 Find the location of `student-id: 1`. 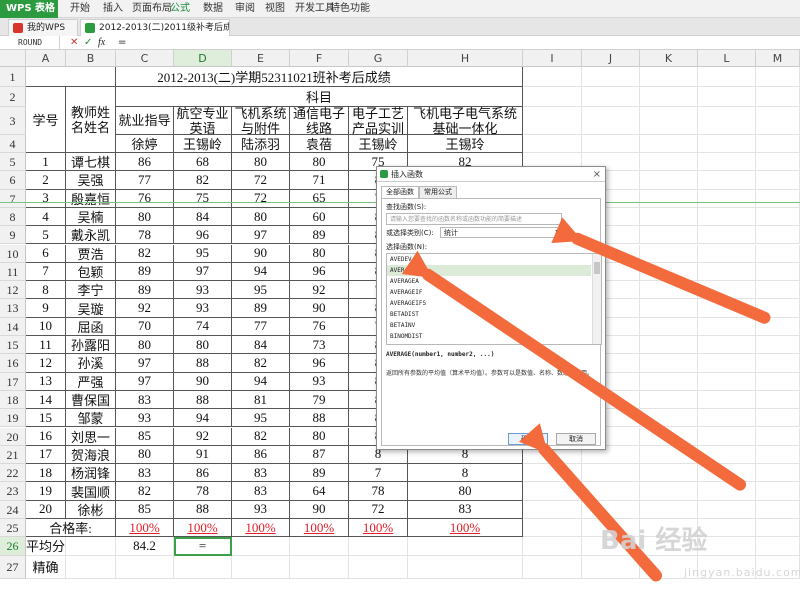

student-id: 1 is located at coordinates (46, 162).